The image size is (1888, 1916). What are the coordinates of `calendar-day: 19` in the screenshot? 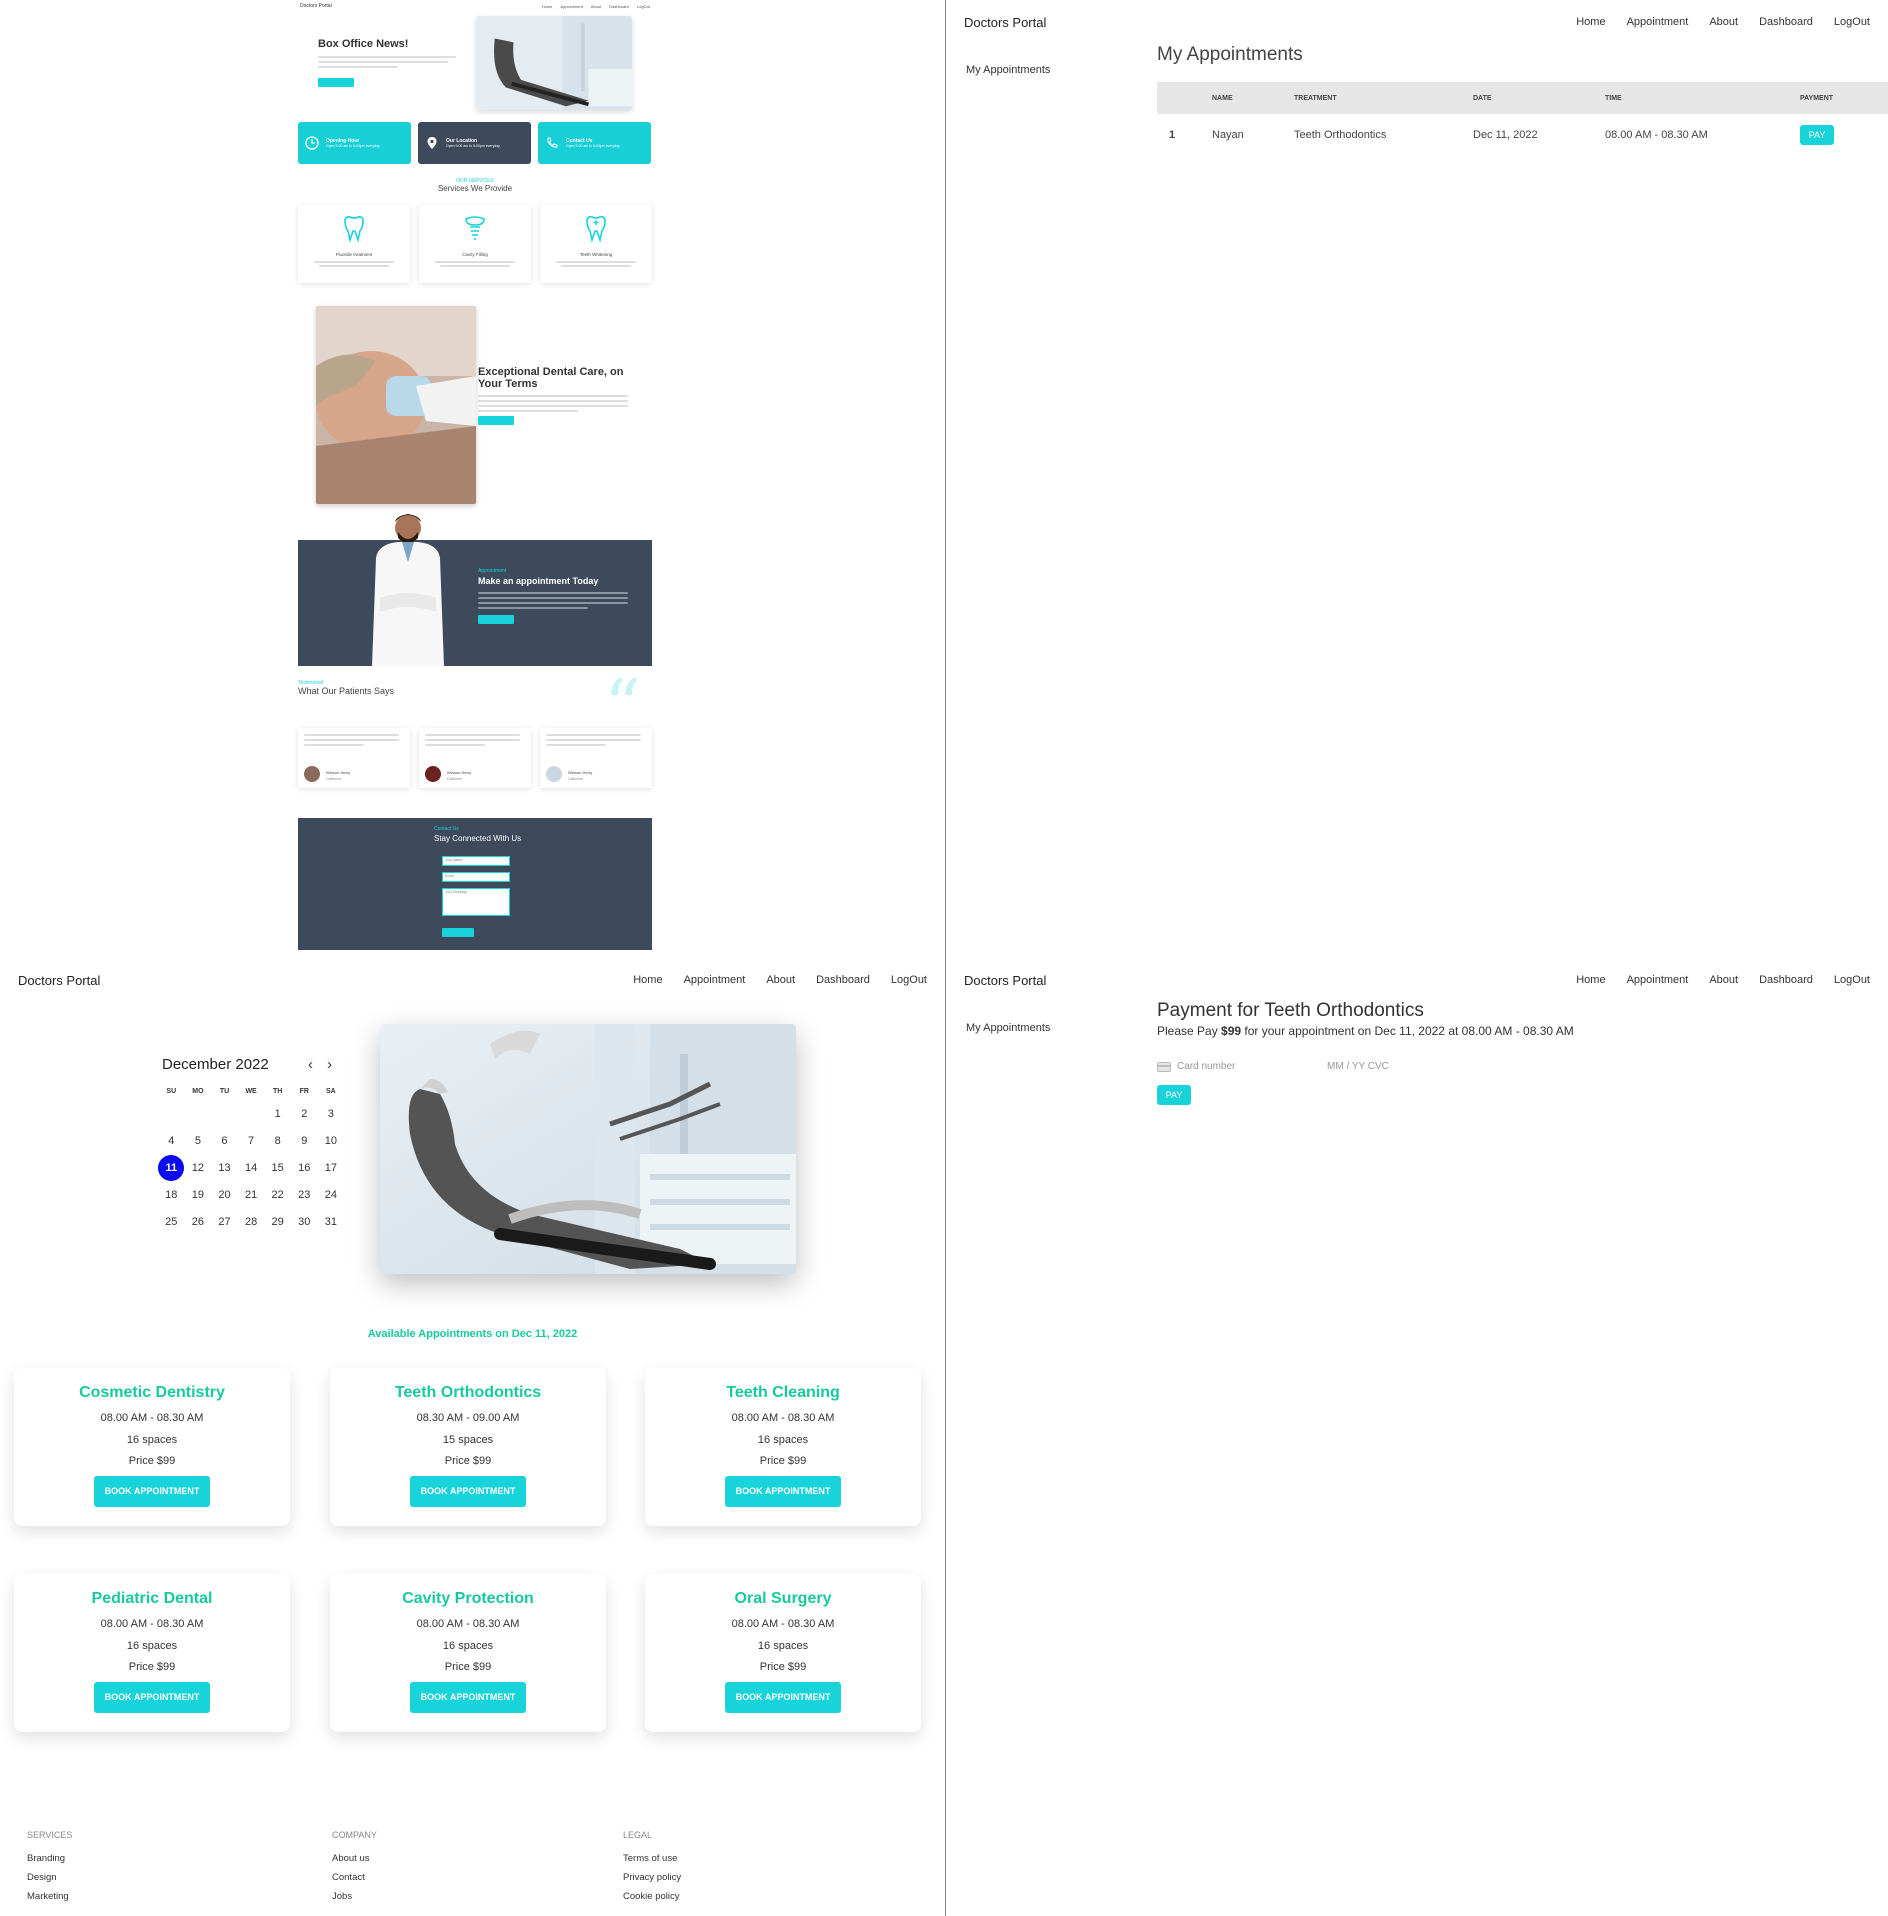 It's located at (198, 1195).